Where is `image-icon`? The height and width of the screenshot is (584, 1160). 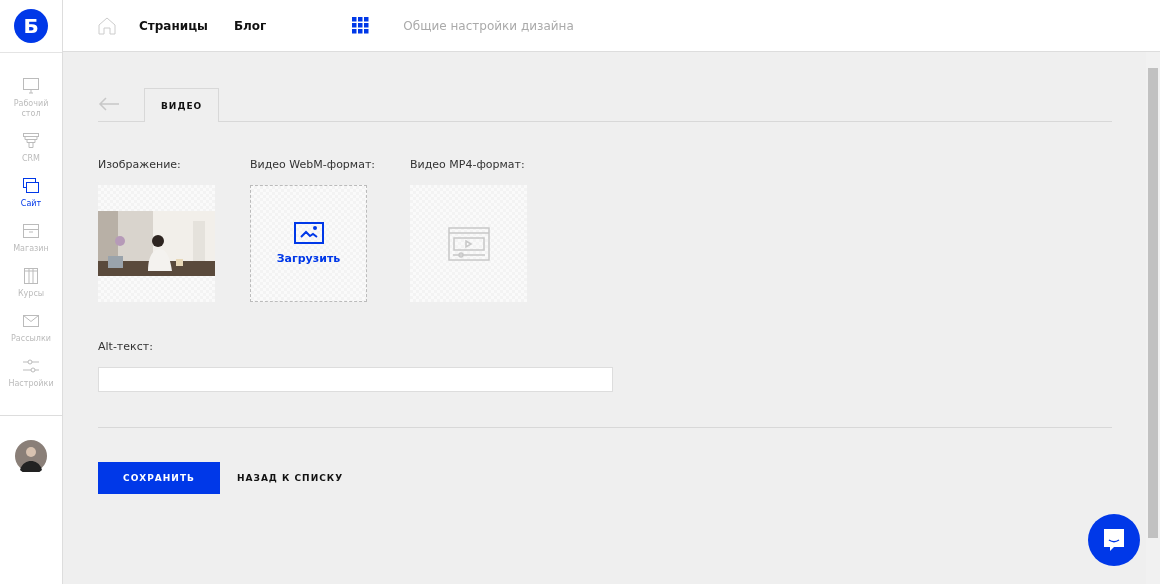
image-icon is located at coordinates (308, 233).